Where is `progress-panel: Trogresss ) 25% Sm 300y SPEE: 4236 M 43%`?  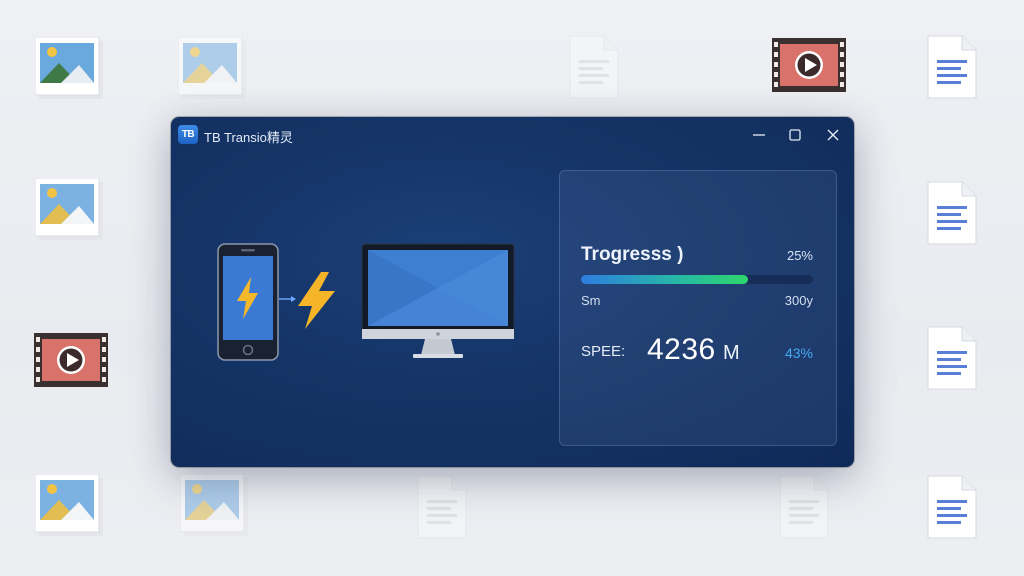 progress-panel: Trogresss ) 25% Sm 300y SPEE: 4236 M 43% is located at coordinates (698, 308).